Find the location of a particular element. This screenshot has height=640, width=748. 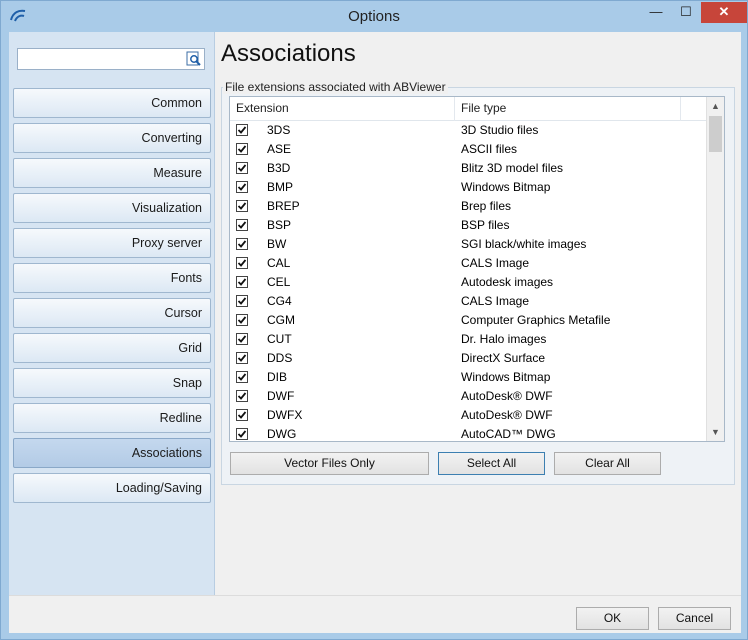

list-item: CUT Dr. Halo images is located at coordinates (468, 339).